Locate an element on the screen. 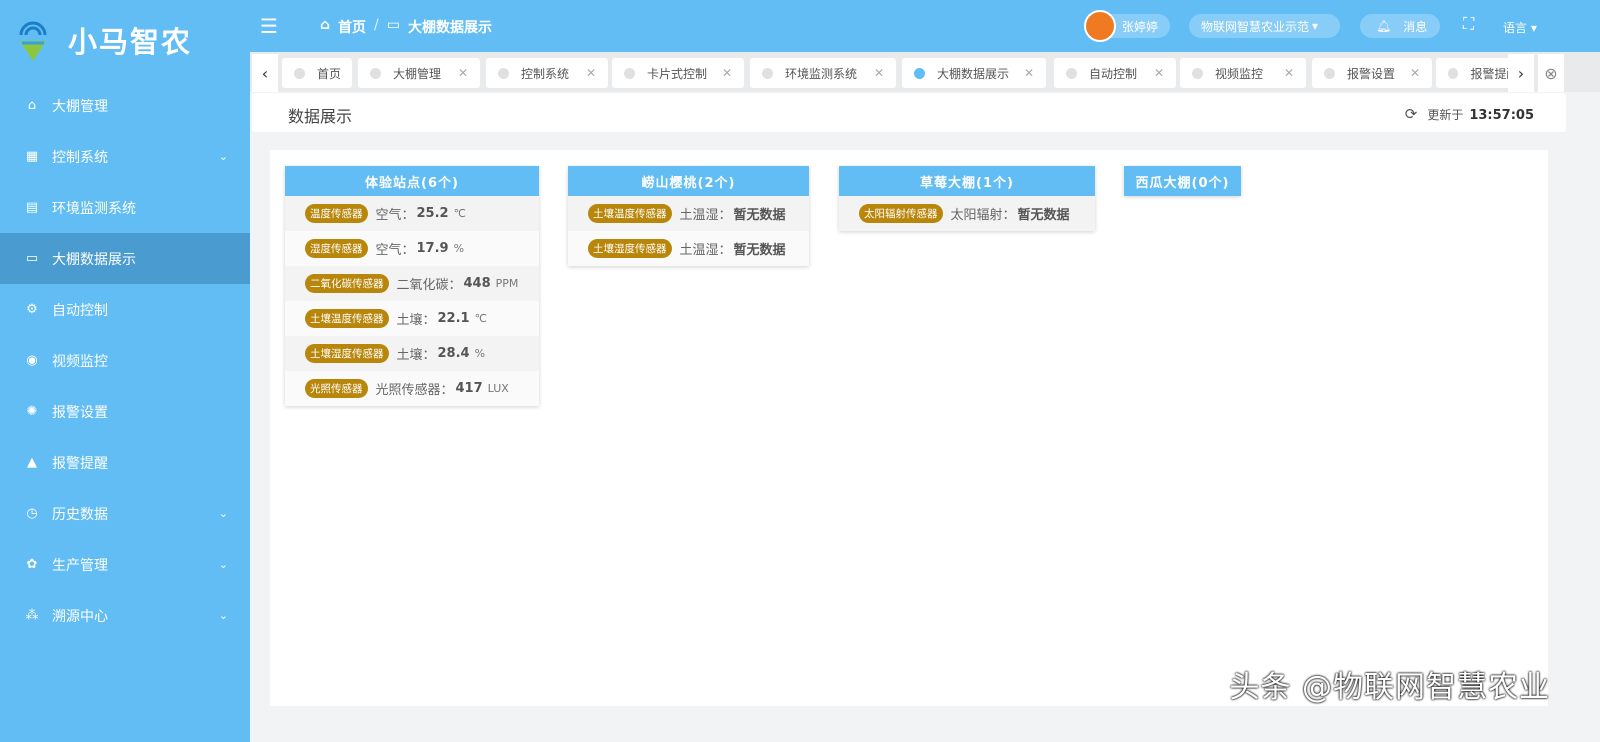  card-title: 崂山樱桃(2个) is located at coordinates (688, 181).